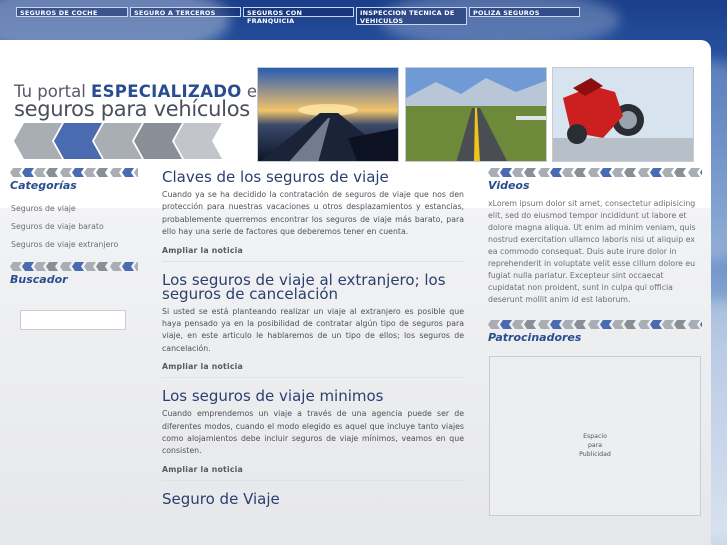 The image size is (727, 545). Describe the element at coordinates (313, 396) in the screenshot. I see `article-title: Los seguros de viaje minimos` at that location.